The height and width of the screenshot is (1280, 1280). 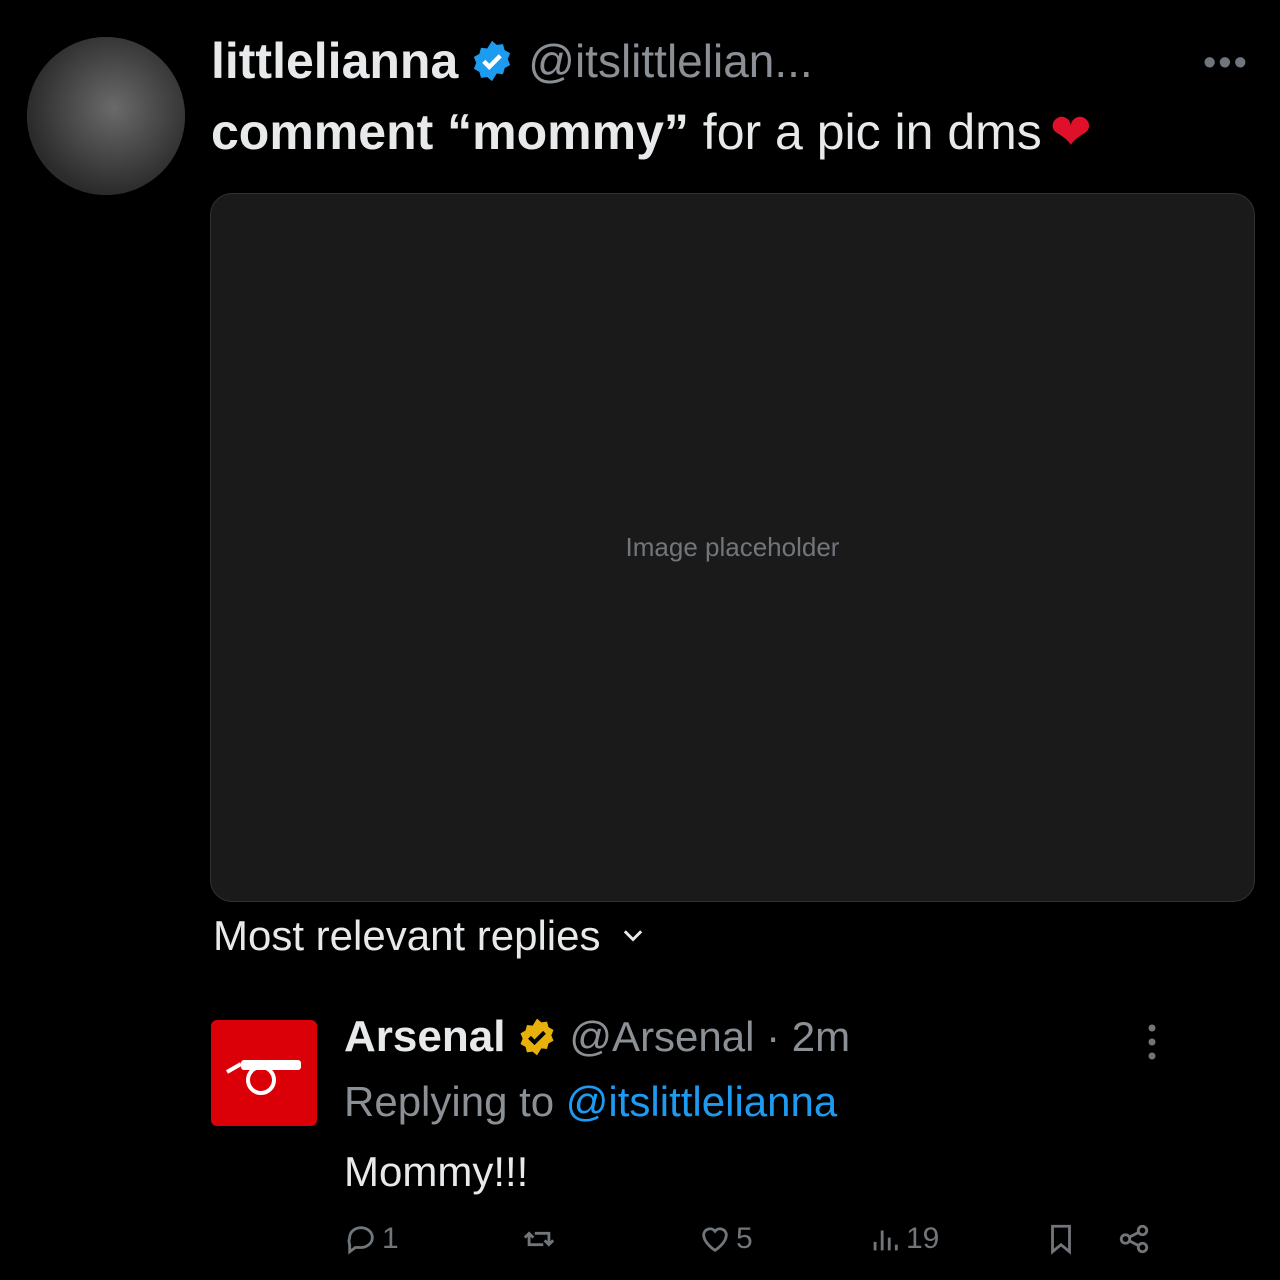 What do you see at coordinates (407, 935) in the screenshot?
I see `replies-sort-label: Most relevant replies` at bounding box center [407, 935].